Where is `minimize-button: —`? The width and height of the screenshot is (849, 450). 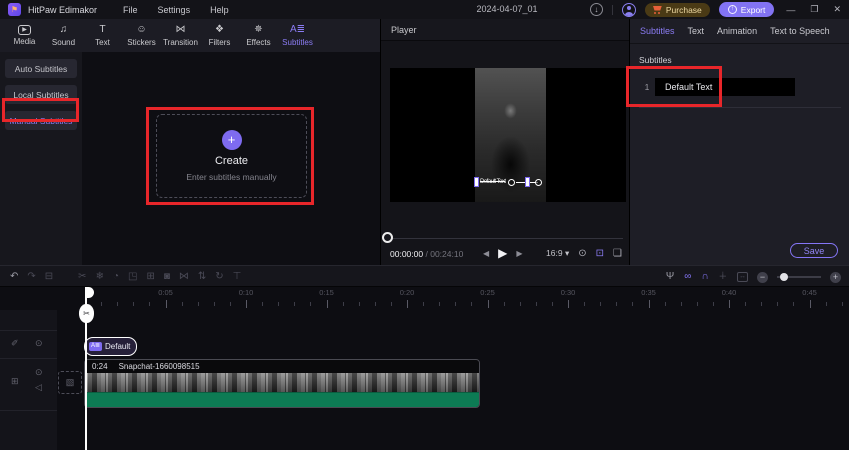 minimize-button: — is located at coordinates (790, 10).